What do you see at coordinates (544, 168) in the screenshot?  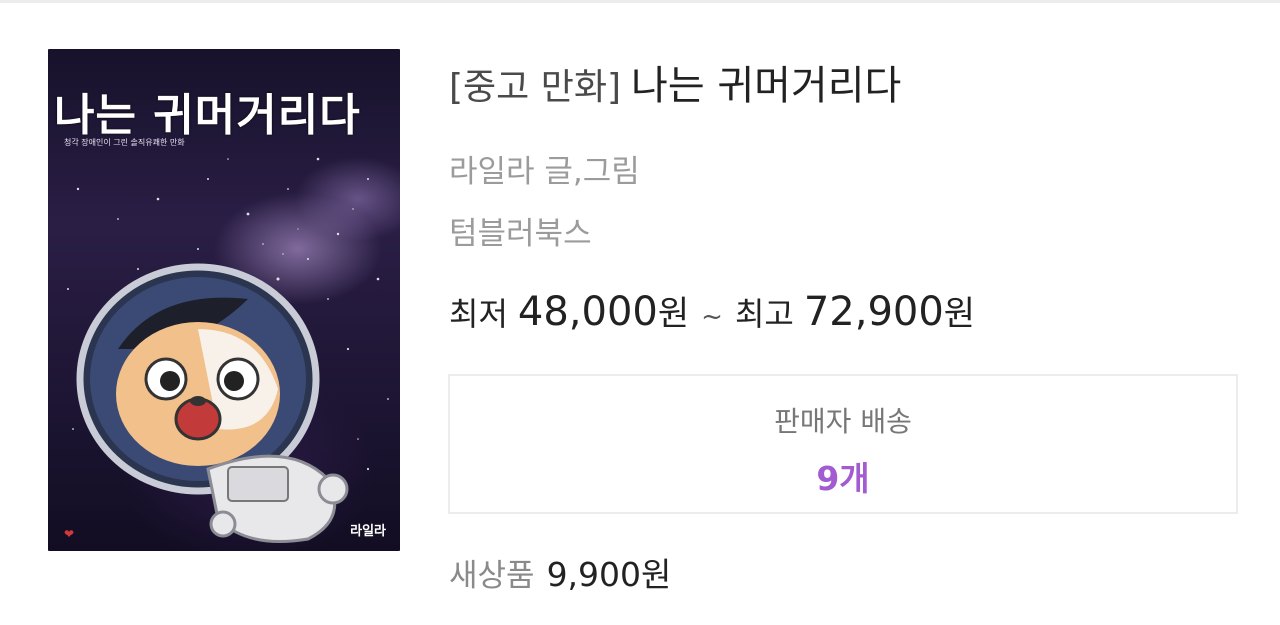 I see `author-line: 라일라 글,그림` at bounding box center [544, 168].